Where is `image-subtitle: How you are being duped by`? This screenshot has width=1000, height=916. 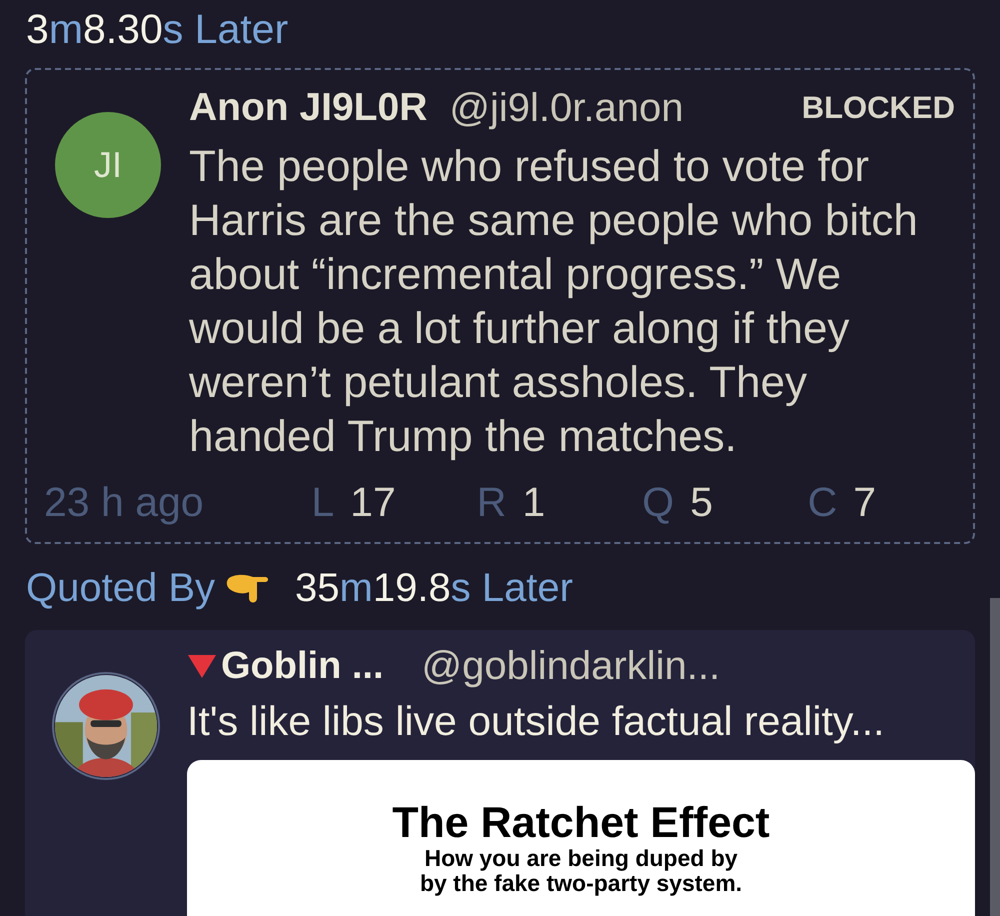
image-subtitle: How you are being duped by is located at coordinates (581, 858).